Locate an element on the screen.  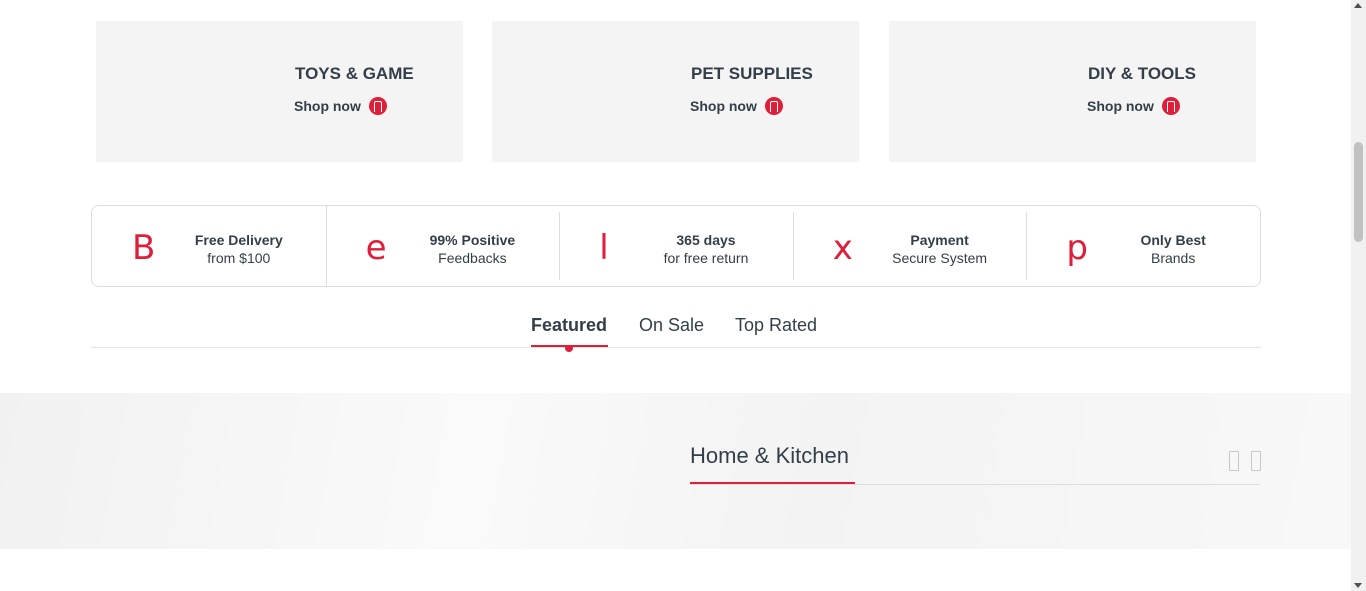
feature-best-brands: p Only Best Brands is located at coordinates (1143, 246).